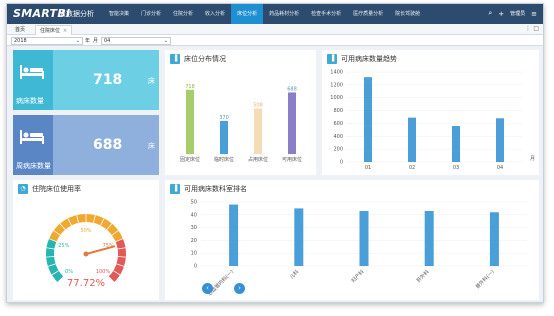 The image size is (554, 316). I want to click on nav-item: 收入分析, so click(215, 14).